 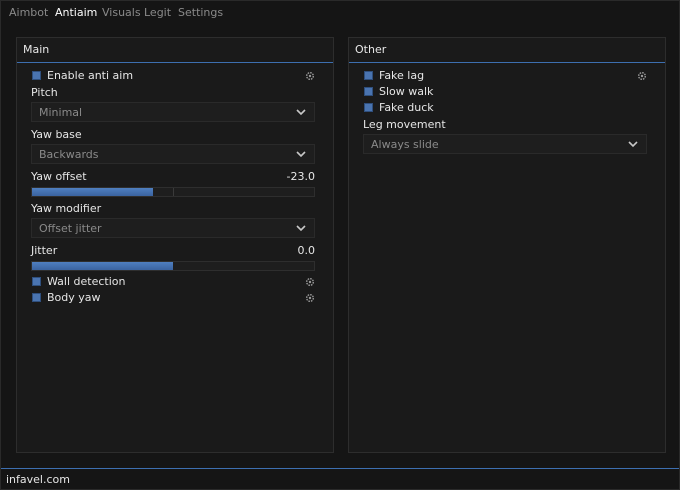 What do you see at coordinates (76, 12) in the screenshot?
I see `tab-antiaim: Antiaim` at bounding box center [76, 12].